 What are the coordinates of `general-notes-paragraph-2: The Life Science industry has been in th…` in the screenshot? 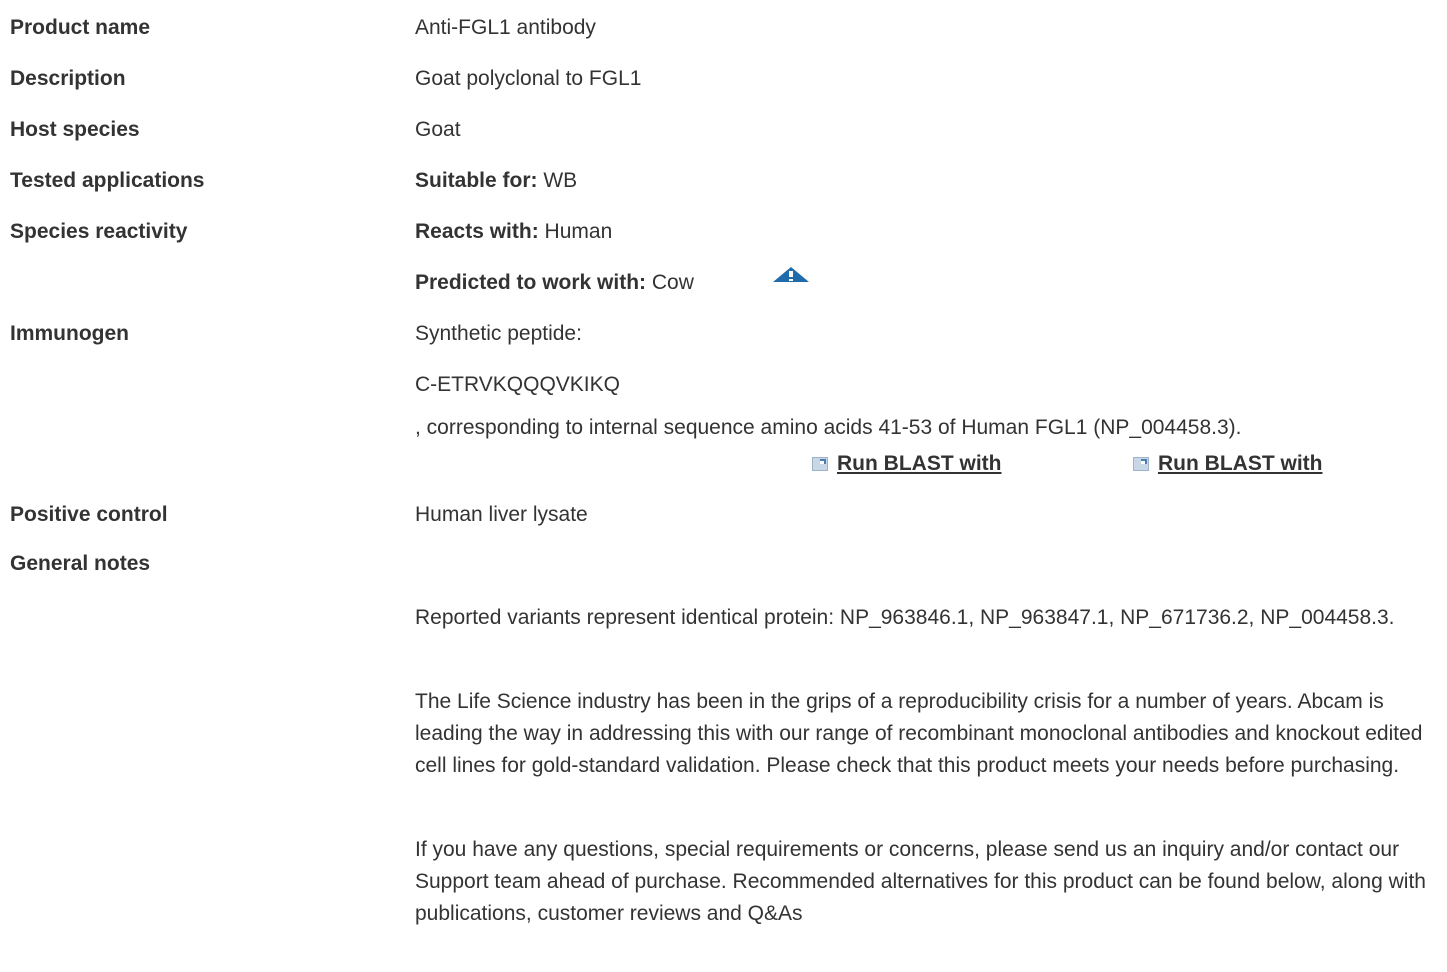 It's located at (919, 733).